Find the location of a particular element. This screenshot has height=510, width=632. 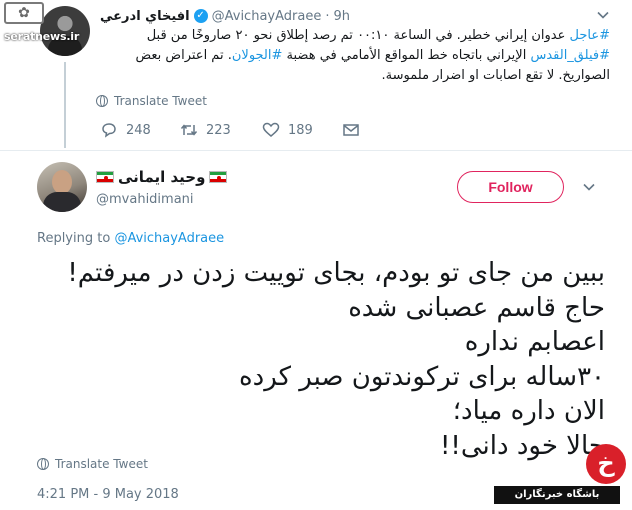

reply-text-line: ۳۰ساله برای ترکوندتون صبر کرده is located at coordinates (422, 376).